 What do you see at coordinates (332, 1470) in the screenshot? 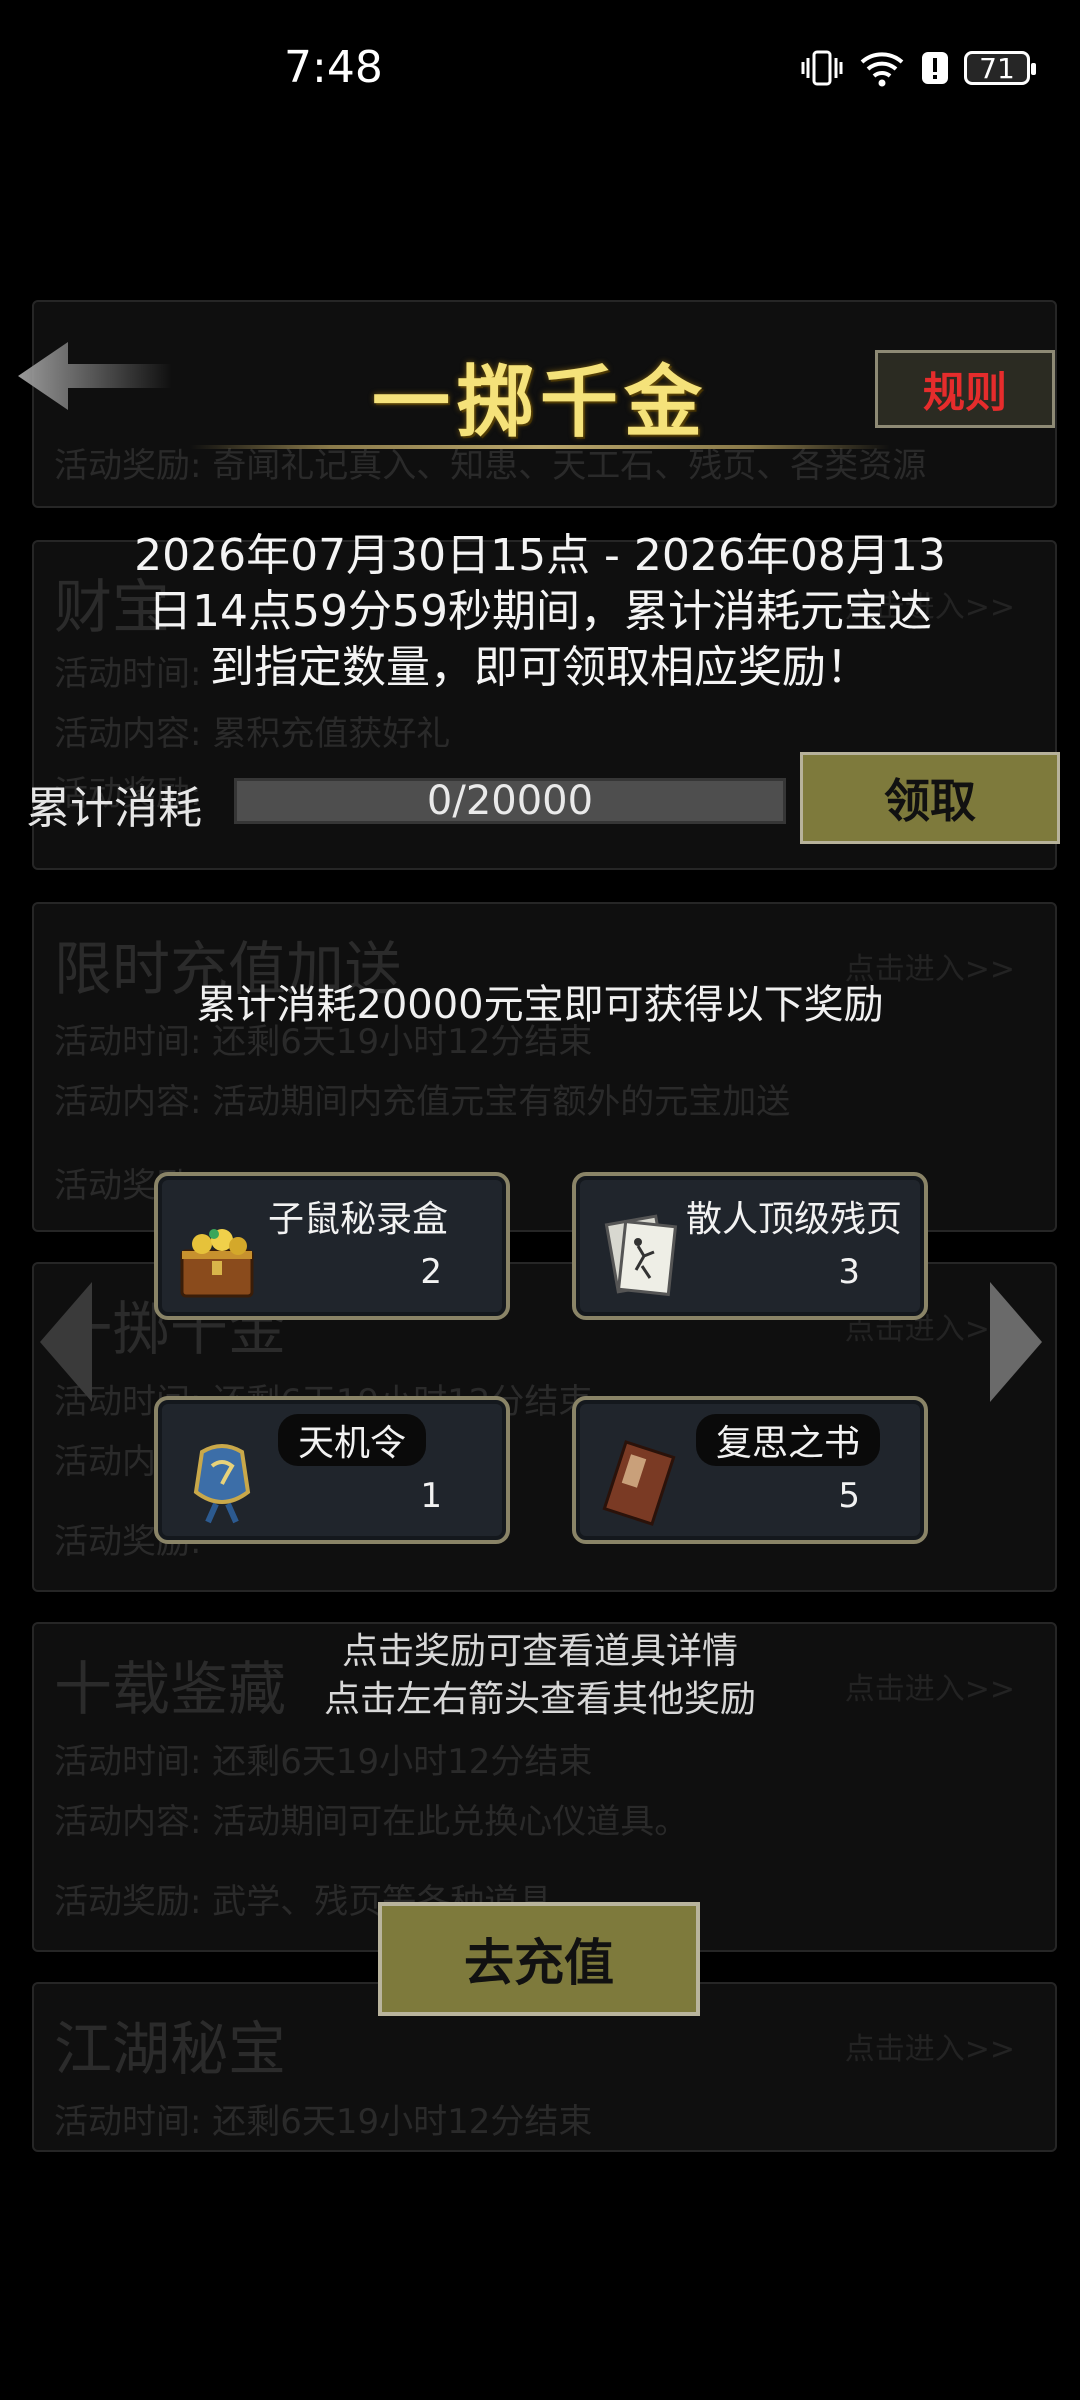
I see `reward-item: 天机令 1` at bounding box center [332, 1470].